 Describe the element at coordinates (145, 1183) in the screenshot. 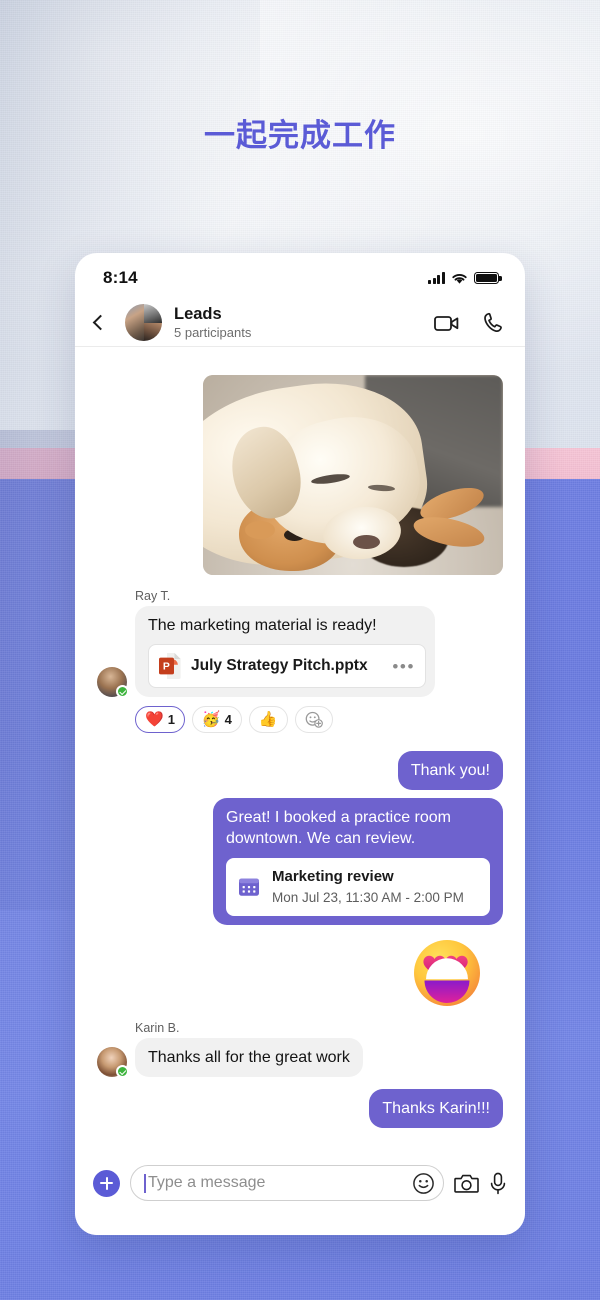

I see `text-cursor` at that location.